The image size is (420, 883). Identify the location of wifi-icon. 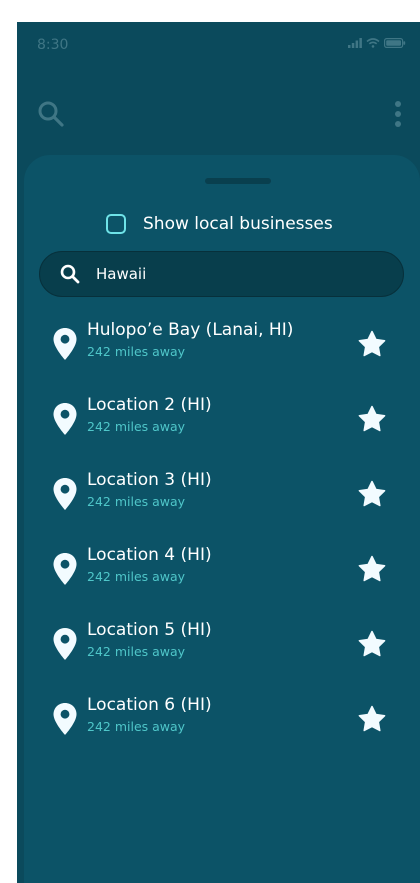
(373, 43).